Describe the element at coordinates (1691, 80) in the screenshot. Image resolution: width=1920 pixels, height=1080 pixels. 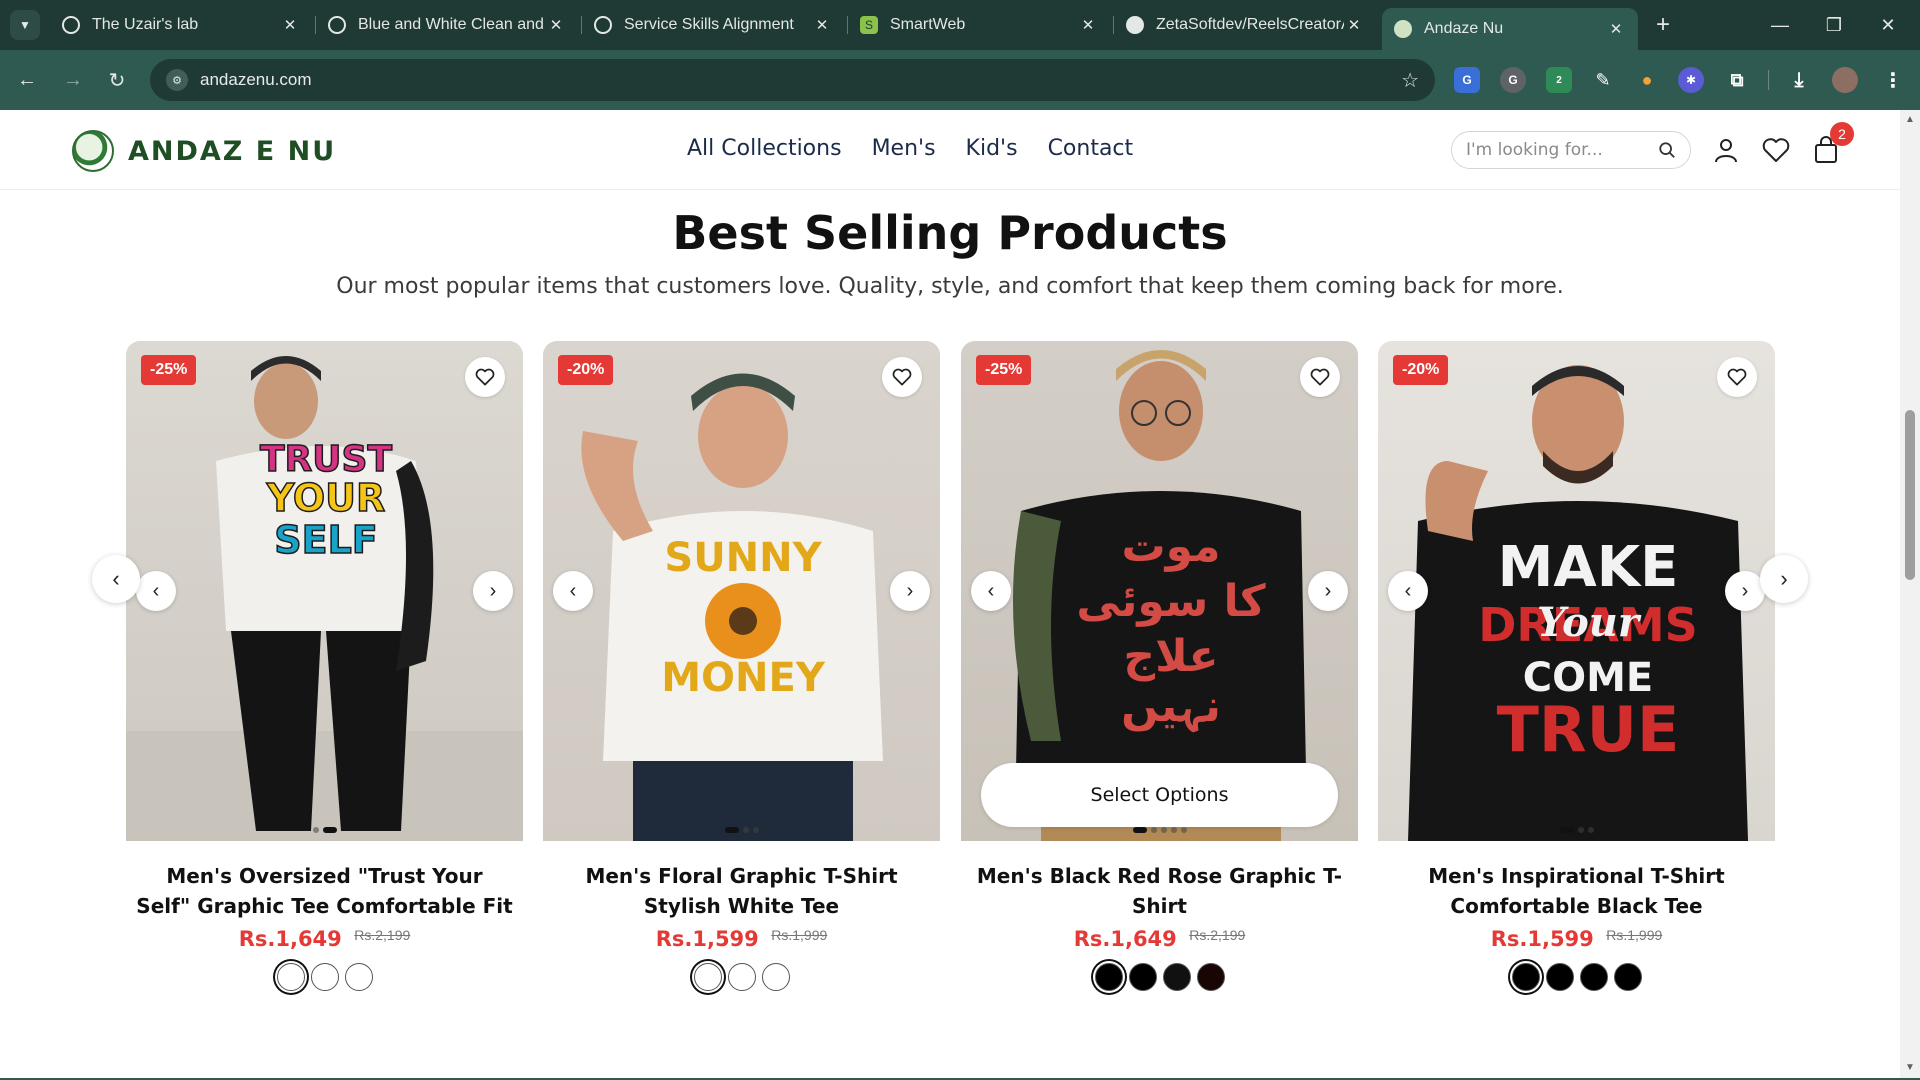
I see `snowflake-extension-icon: ✱` at that location.